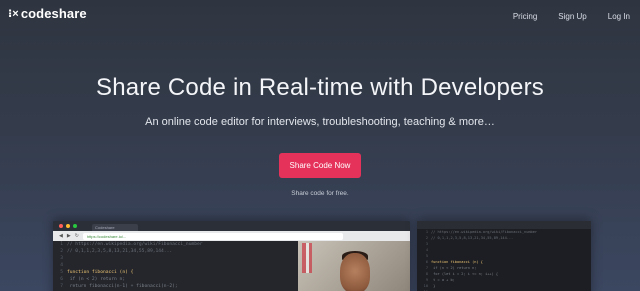 This screenshot has width=640, height=291. I want to click on line-number: 3, so click(61, 258).